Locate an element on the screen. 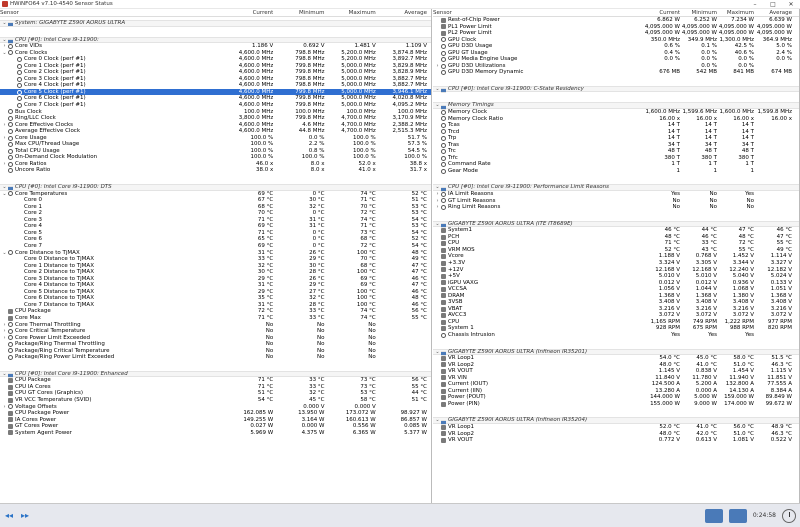  average-value: 55 °C is located at coordinates (419, 317).